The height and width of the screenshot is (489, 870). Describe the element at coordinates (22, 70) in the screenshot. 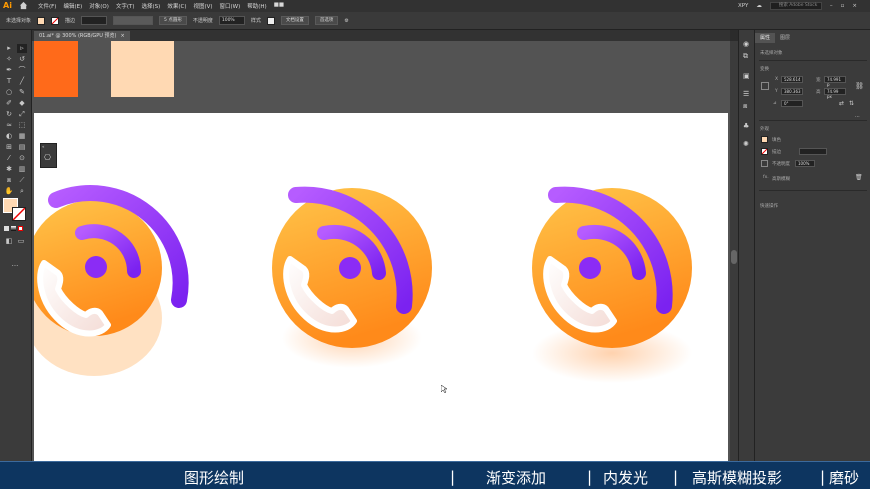

I see `curvature-tool-icon: ⌒` at that location.